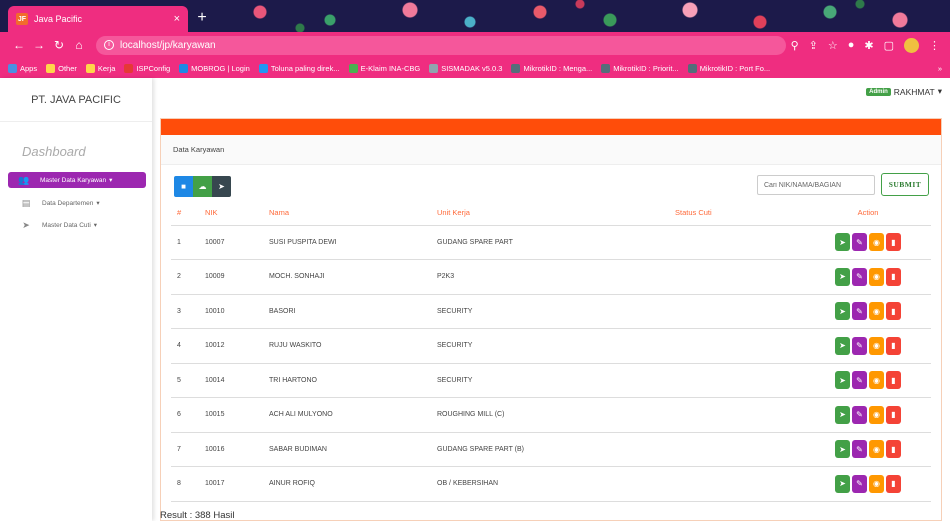  What do you see at coordinates (76, 203) in the screenshot?
I see `sidebar-item-data-departemen: ▤ Data Departemen ▾` at bounding box center [76, 203].